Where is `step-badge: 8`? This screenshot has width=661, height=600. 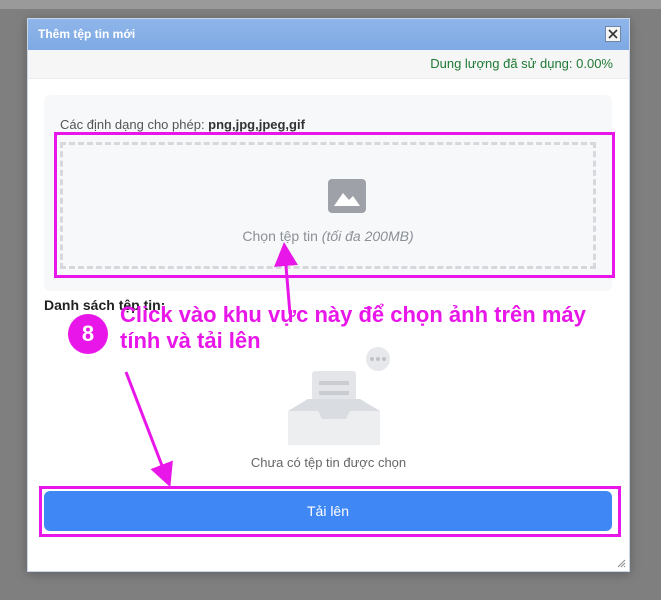 step-badge: 8 is located at coordinates (88, 334).